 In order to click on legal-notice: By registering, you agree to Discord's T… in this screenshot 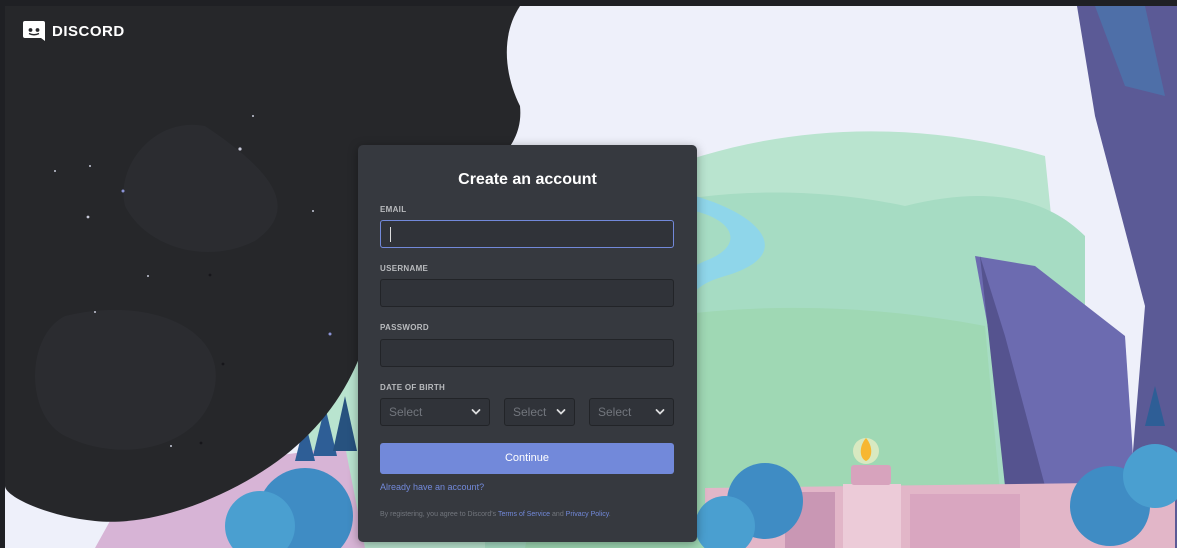, I will do `click(495, 514)`.